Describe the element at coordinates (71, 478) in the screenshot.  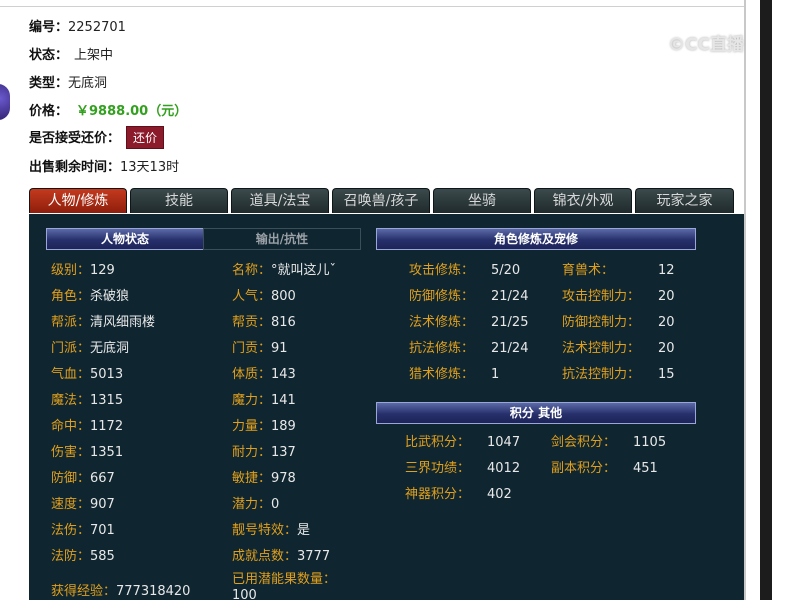
I see `stat-label: 防御：` at that location.